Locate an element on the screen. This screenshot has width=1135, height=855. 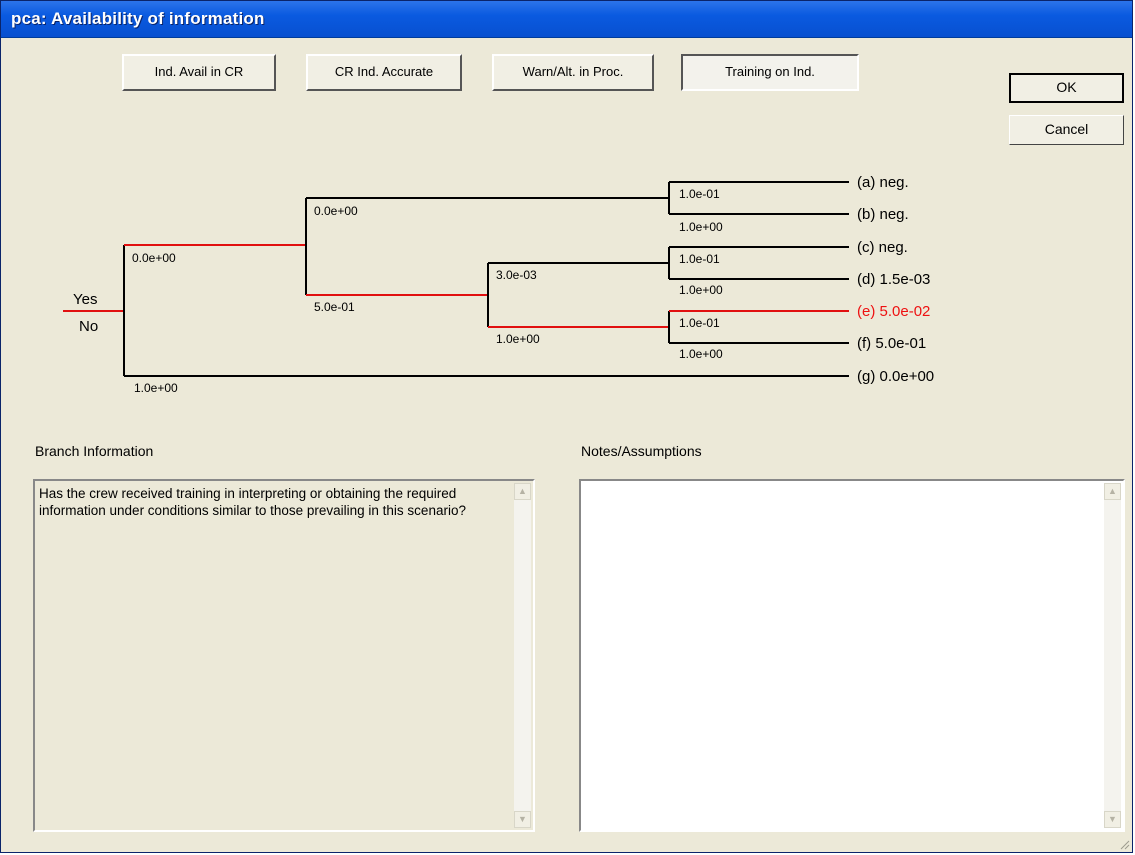
outcome-f: (f) 5.0e-01 is located at coordinates (891, 343).